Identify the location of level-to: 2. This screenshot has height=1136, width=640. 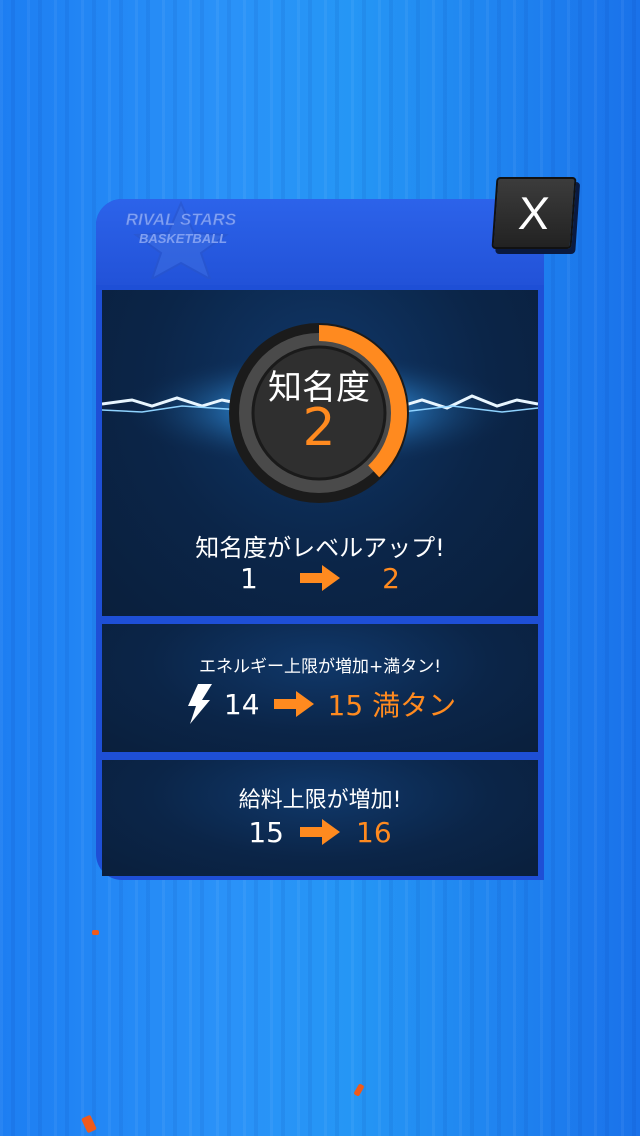
(391, 578).